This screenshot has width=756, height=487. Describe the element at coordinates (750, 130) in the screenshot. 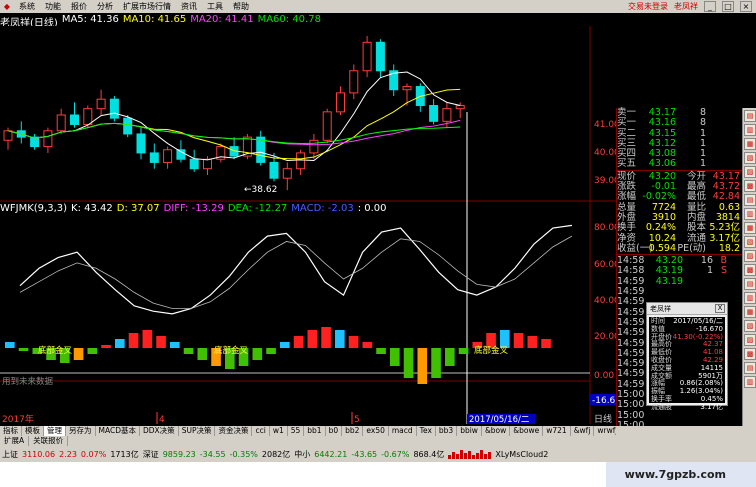

I see `toolbar-button-2: ▥` at that location.